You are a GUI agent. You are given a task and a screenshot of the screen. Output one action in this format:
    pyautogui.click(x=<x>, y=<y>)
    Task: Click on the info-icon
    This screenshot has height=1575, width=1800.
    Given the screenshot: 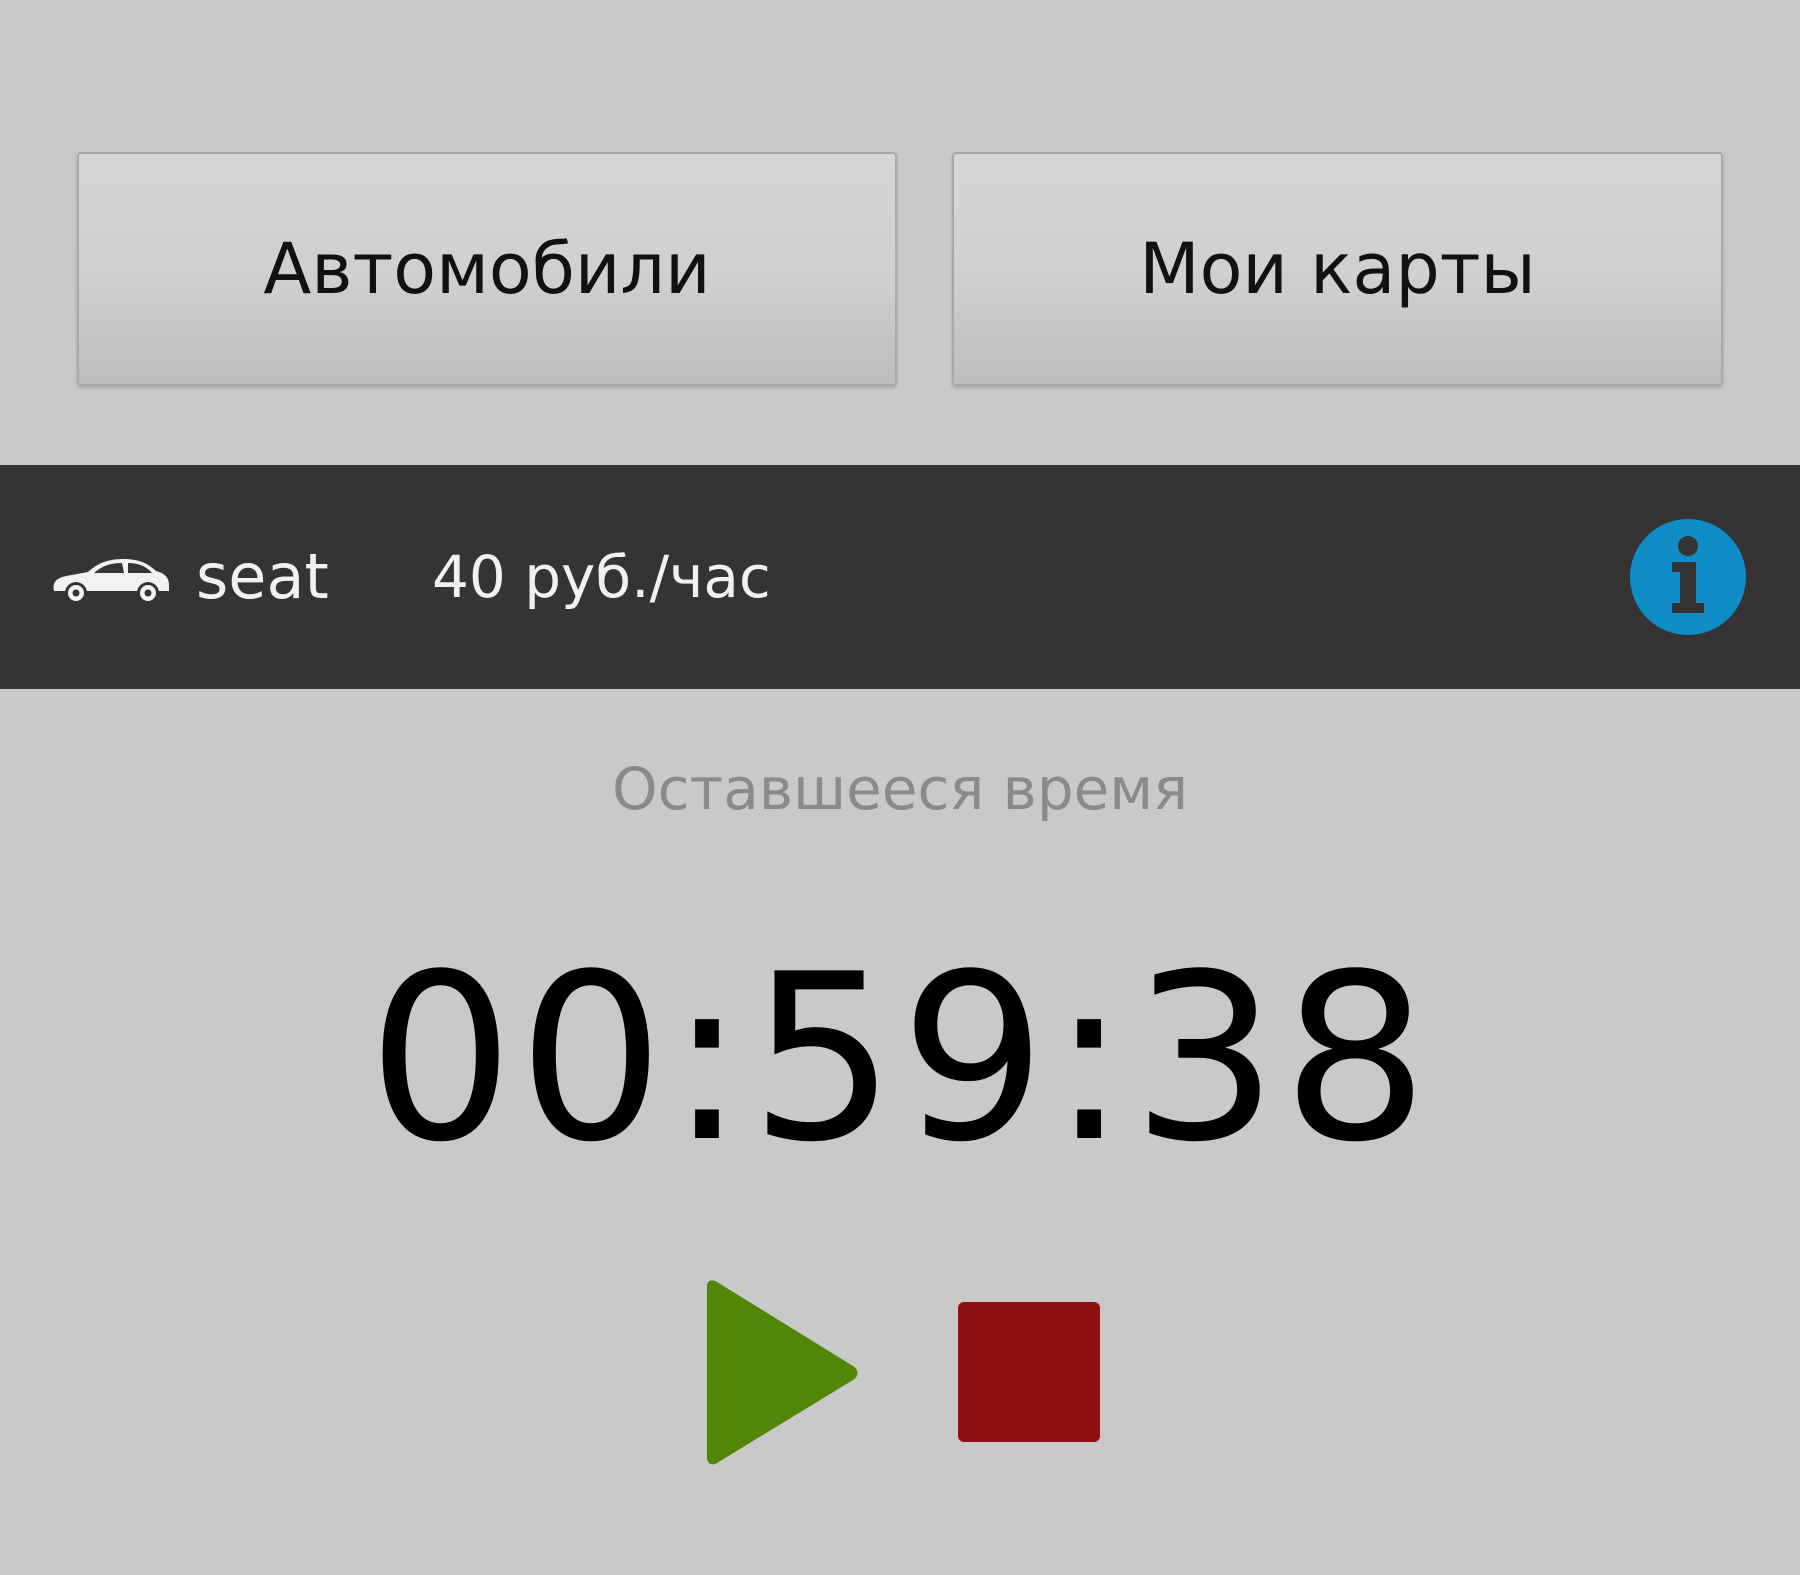 What is the action you would take?
    pyautogui.click(x=1688, y=577)
    